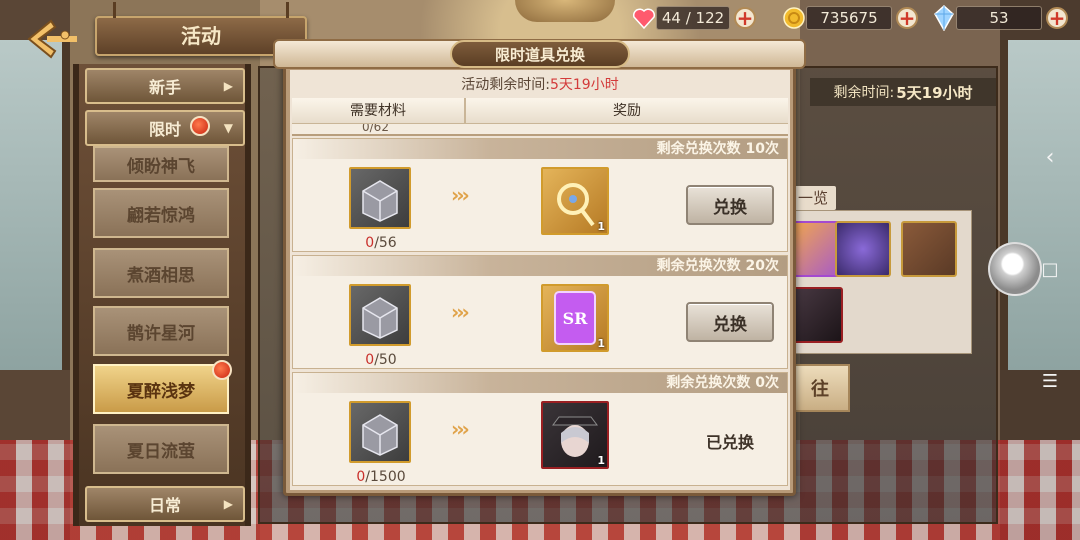 The width and height of the screenshot is (1080, 540). I want to click on remaining-value: 5天19小时, so click(934, 92).